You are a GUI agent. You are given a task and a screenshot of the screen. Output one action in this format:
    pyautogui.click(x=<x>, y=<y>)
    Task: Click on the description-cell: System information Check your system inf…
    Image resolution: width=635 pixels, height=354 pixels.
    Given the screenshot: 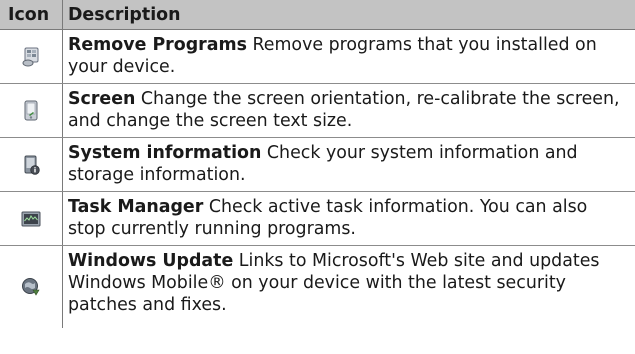 What is the action you would take?
    pyautogui.click(x=348, y=164)
    